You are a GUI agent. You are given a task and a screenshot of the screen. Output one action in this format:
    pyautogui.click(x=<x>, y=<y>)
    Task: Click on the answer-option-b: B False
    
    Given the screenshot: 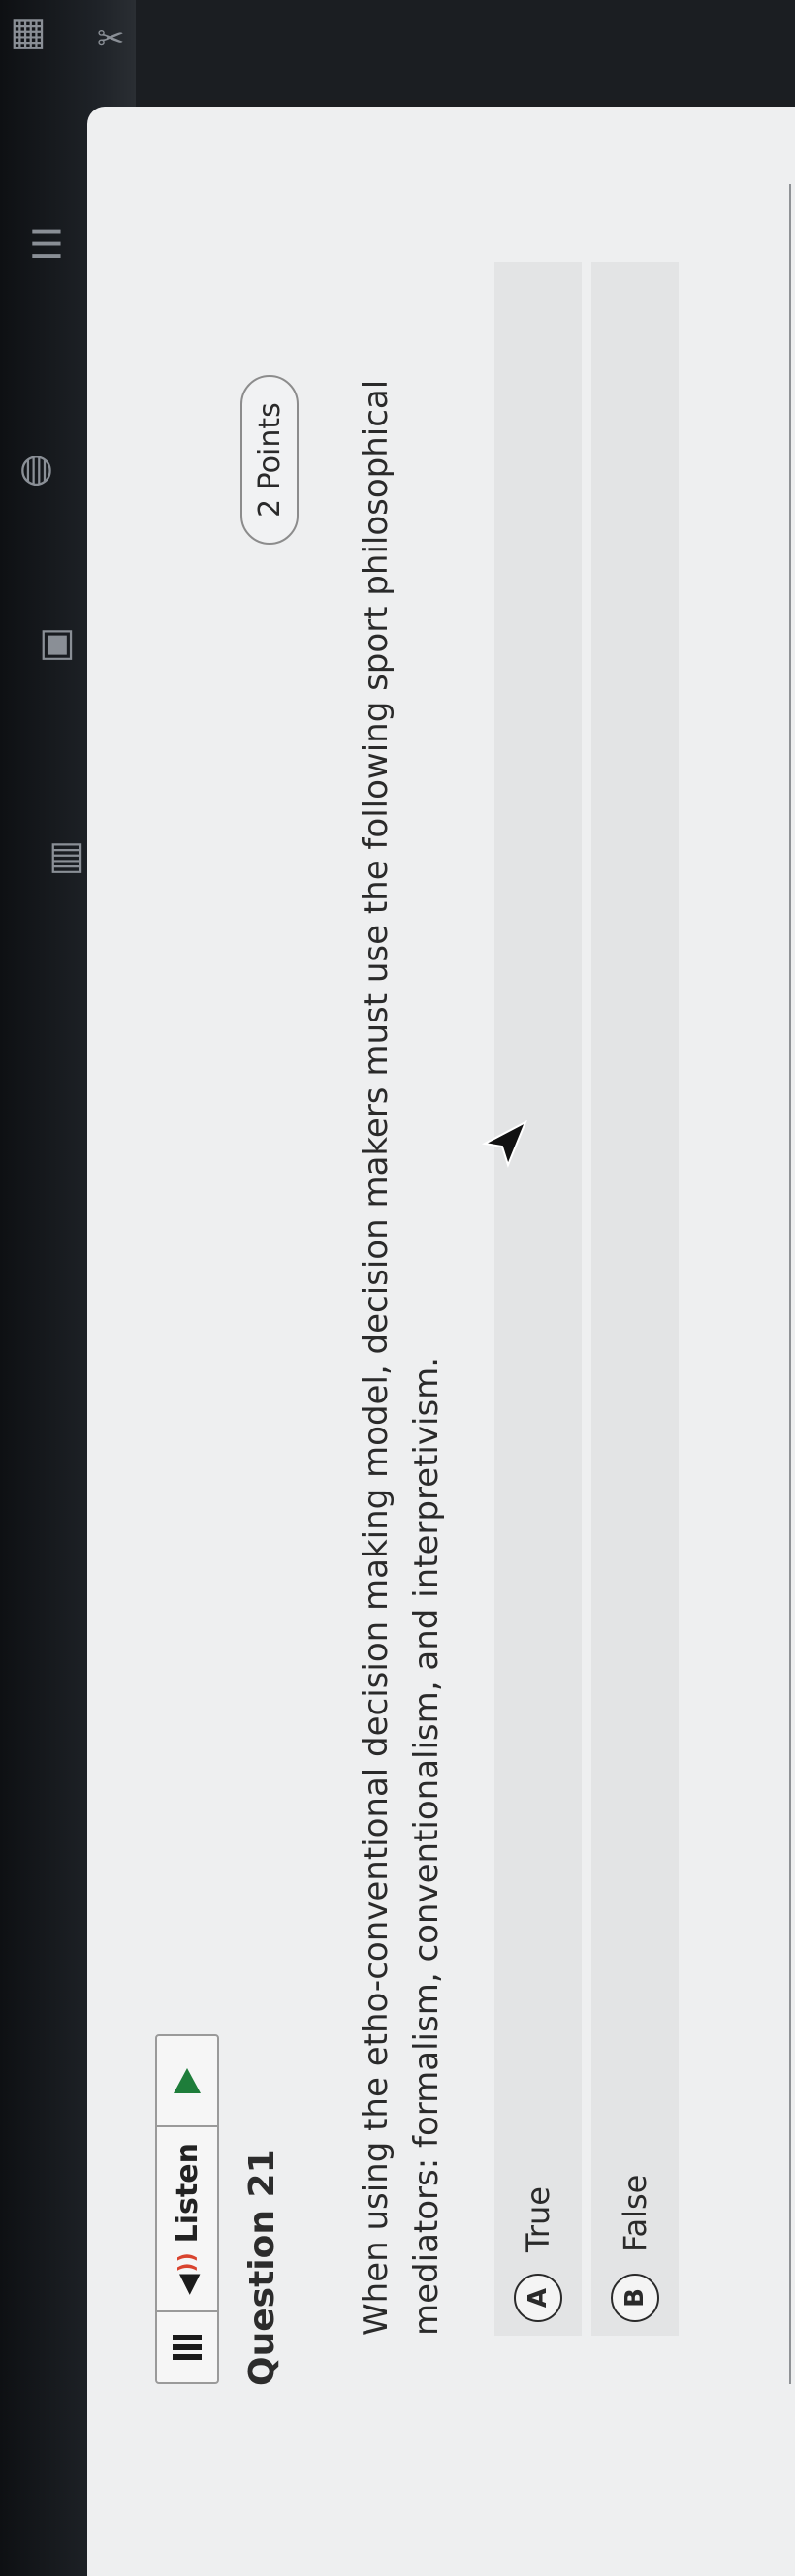 What is the action you would take?
    pyautogui.click(x=635, y=1299)
    